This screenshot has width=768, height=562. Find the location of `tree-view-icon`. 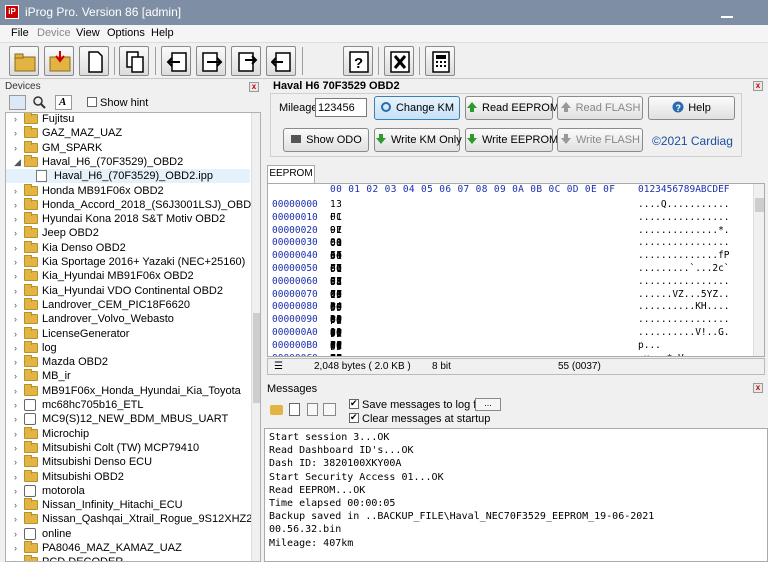

tree-view-icon is located at coordinates (17, 102).